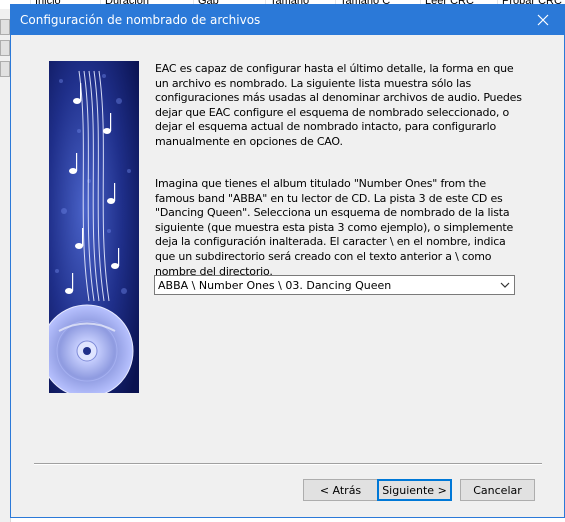 The width and height of the screenshot is (565, 522). I want to click on dialog-titlebar: Configuración de nombrado de archivos, so click(287, 20).